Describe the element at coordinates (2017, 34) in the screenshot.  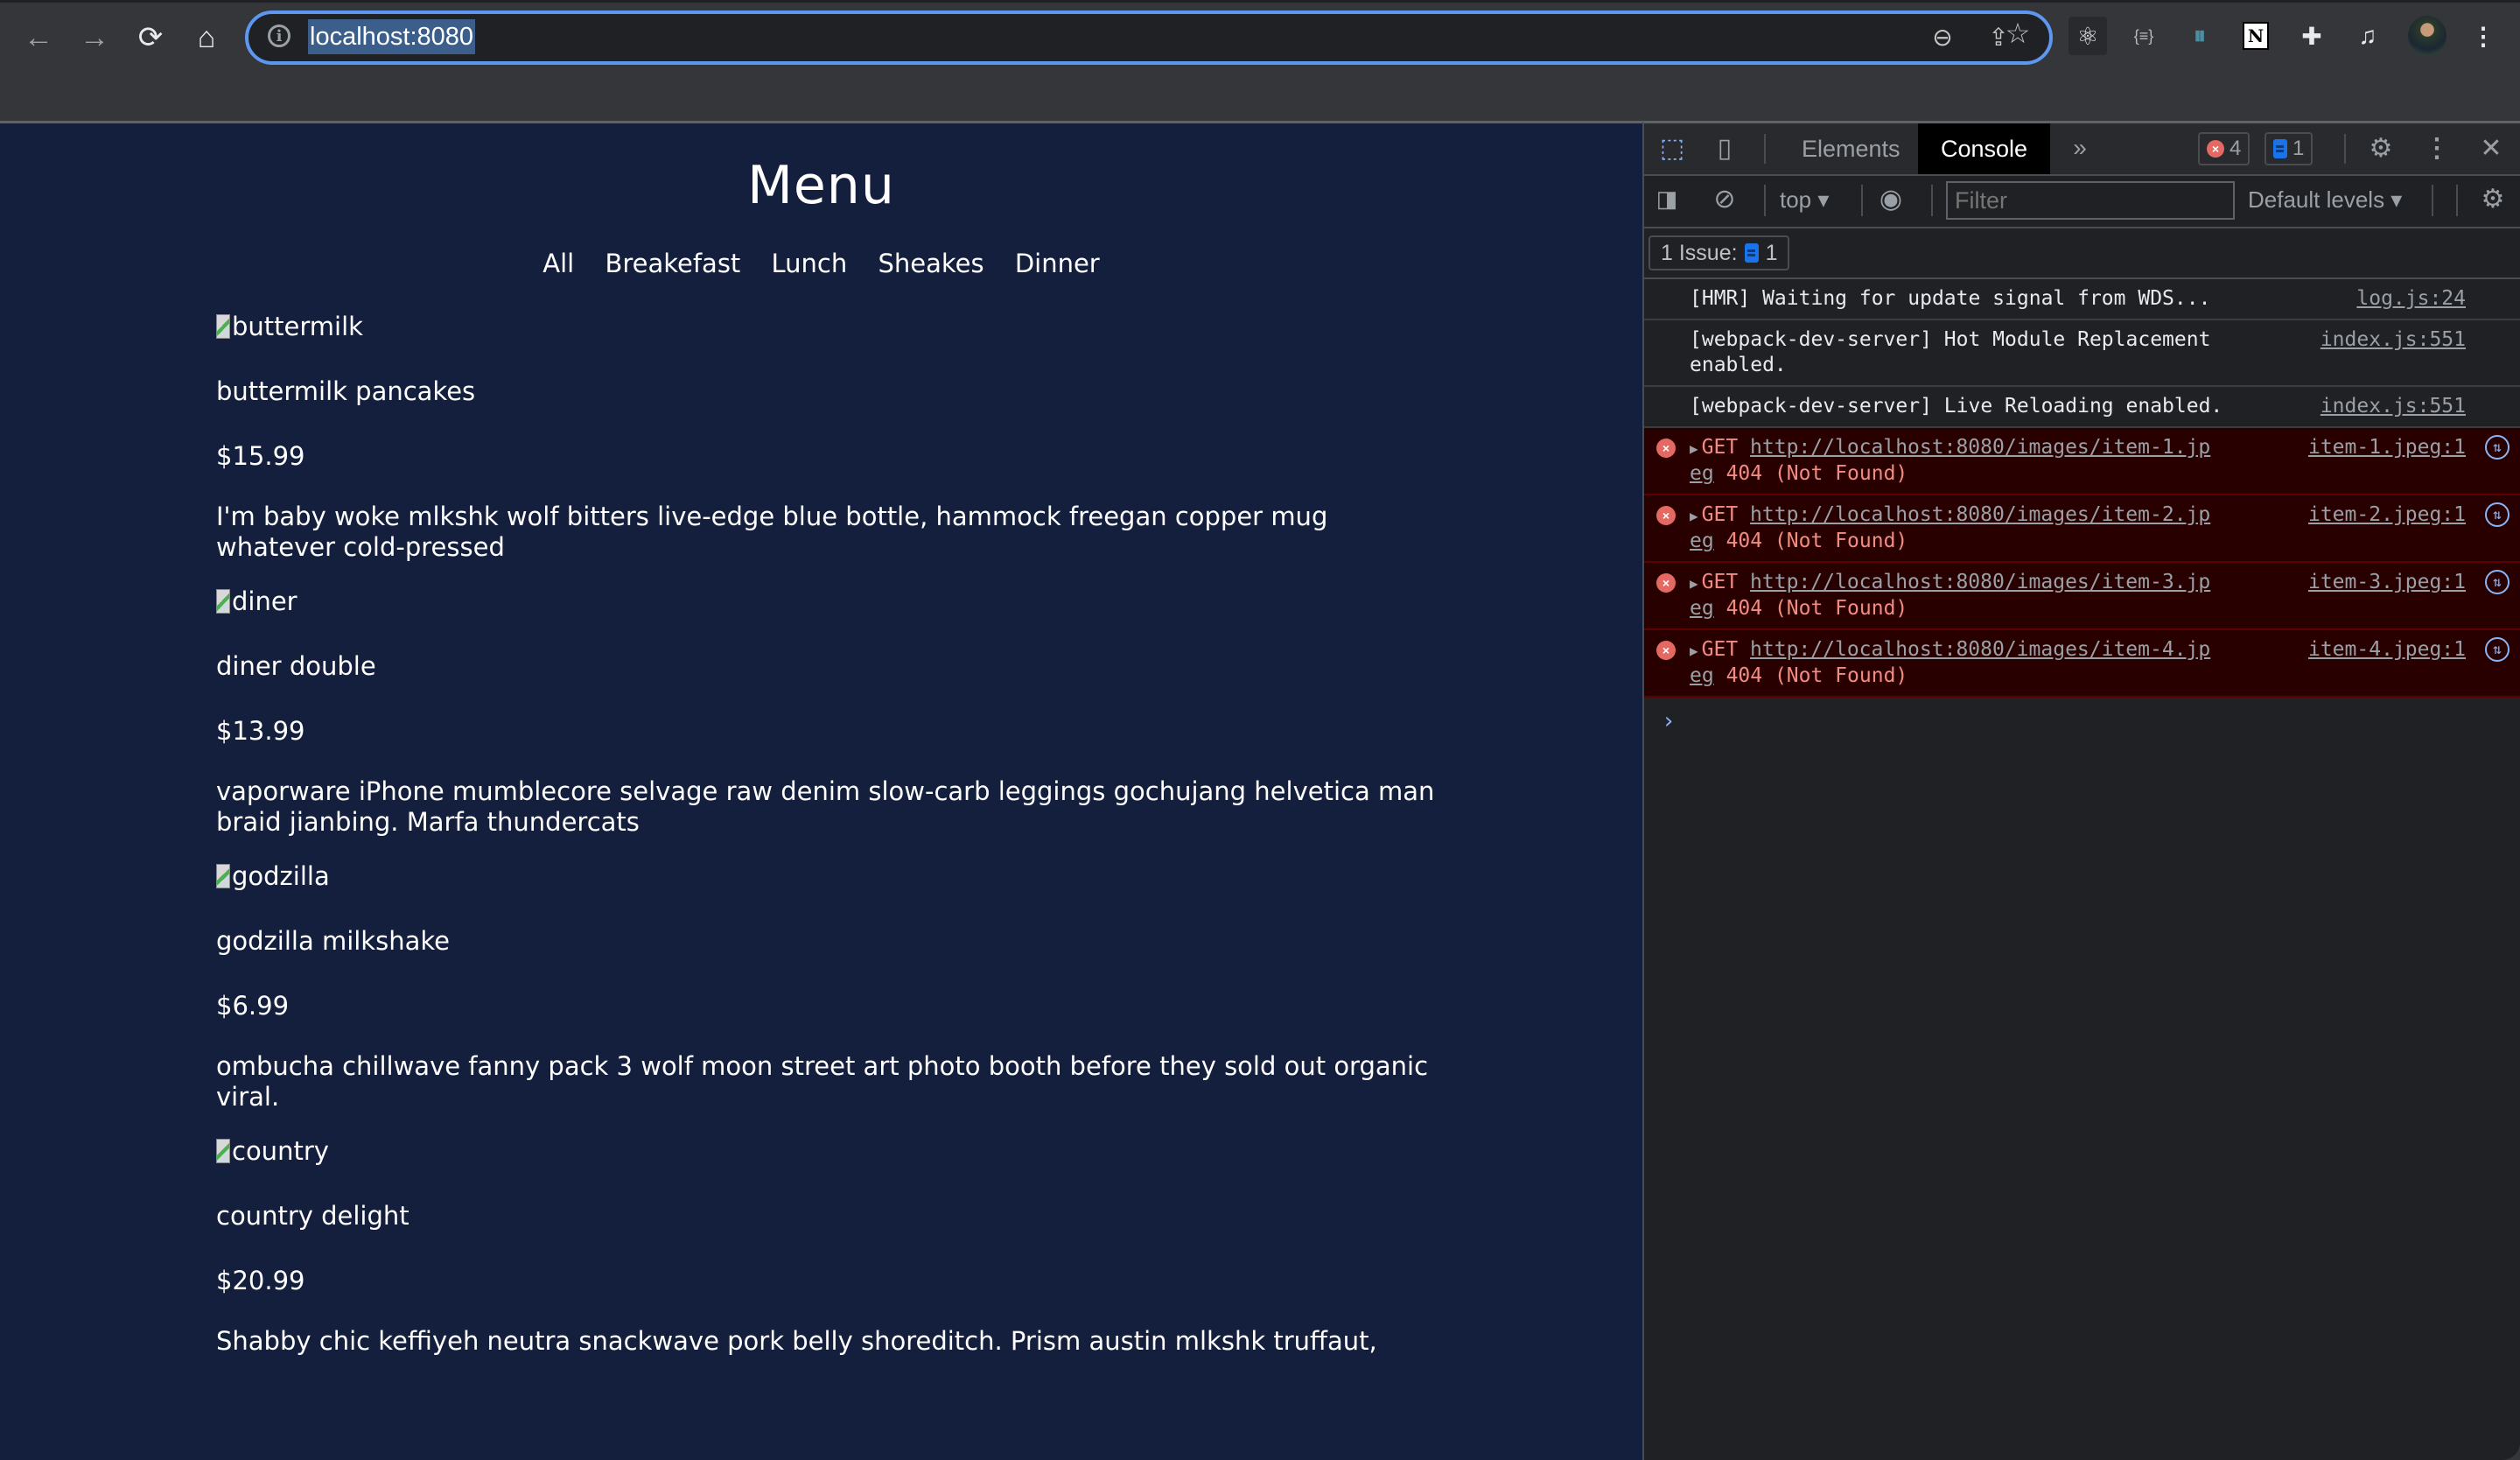
I see `bookmark-star-icon: ☆` at that location.